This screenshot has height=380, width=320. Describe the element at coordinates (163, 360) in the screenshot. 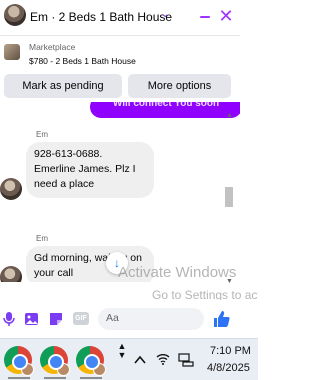

I see `wifi-icon` at that location.